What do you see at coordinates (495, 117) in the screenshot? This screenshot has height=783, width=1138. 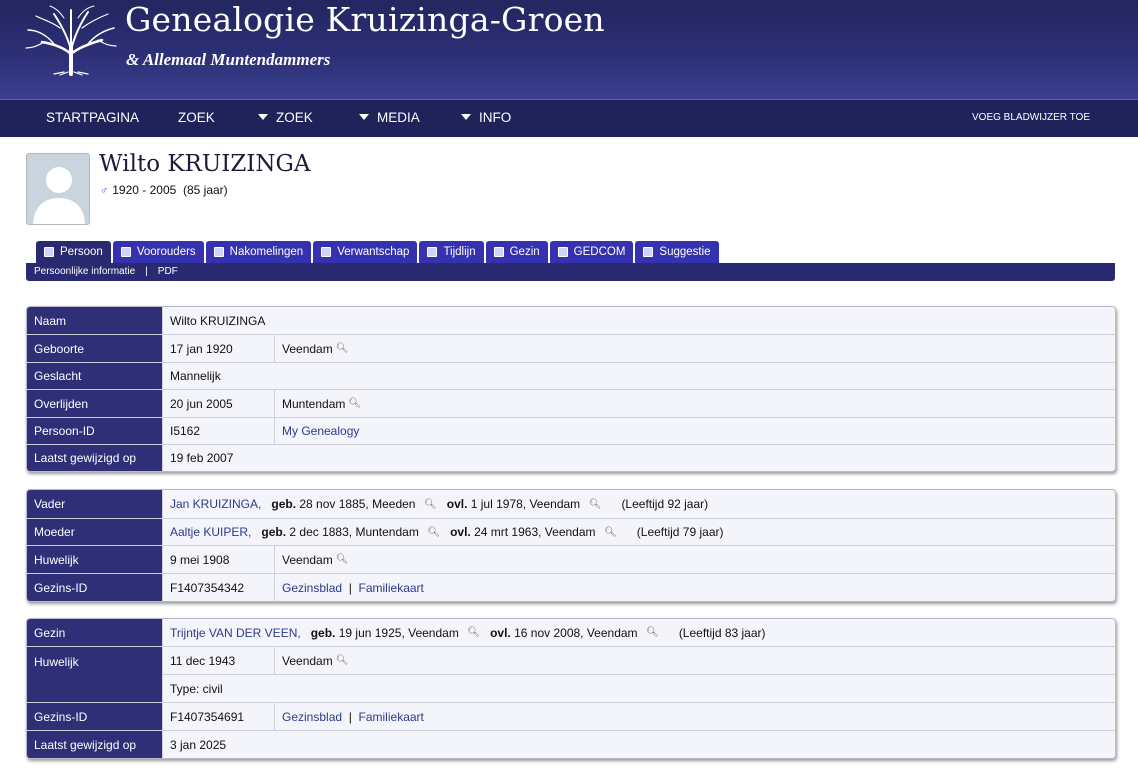 I see `nav-info-label: INFO` at bounding box center [495, 117].